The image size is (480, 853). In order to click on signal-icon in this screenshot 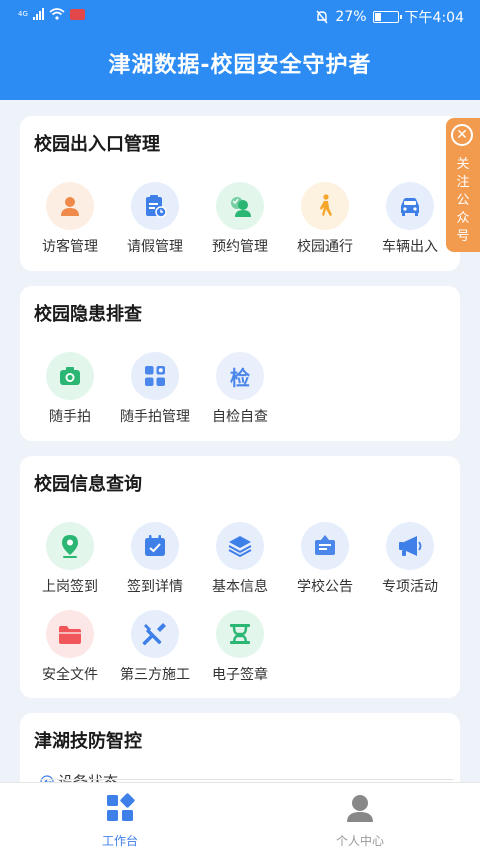, I will do `click(38, 14)`.